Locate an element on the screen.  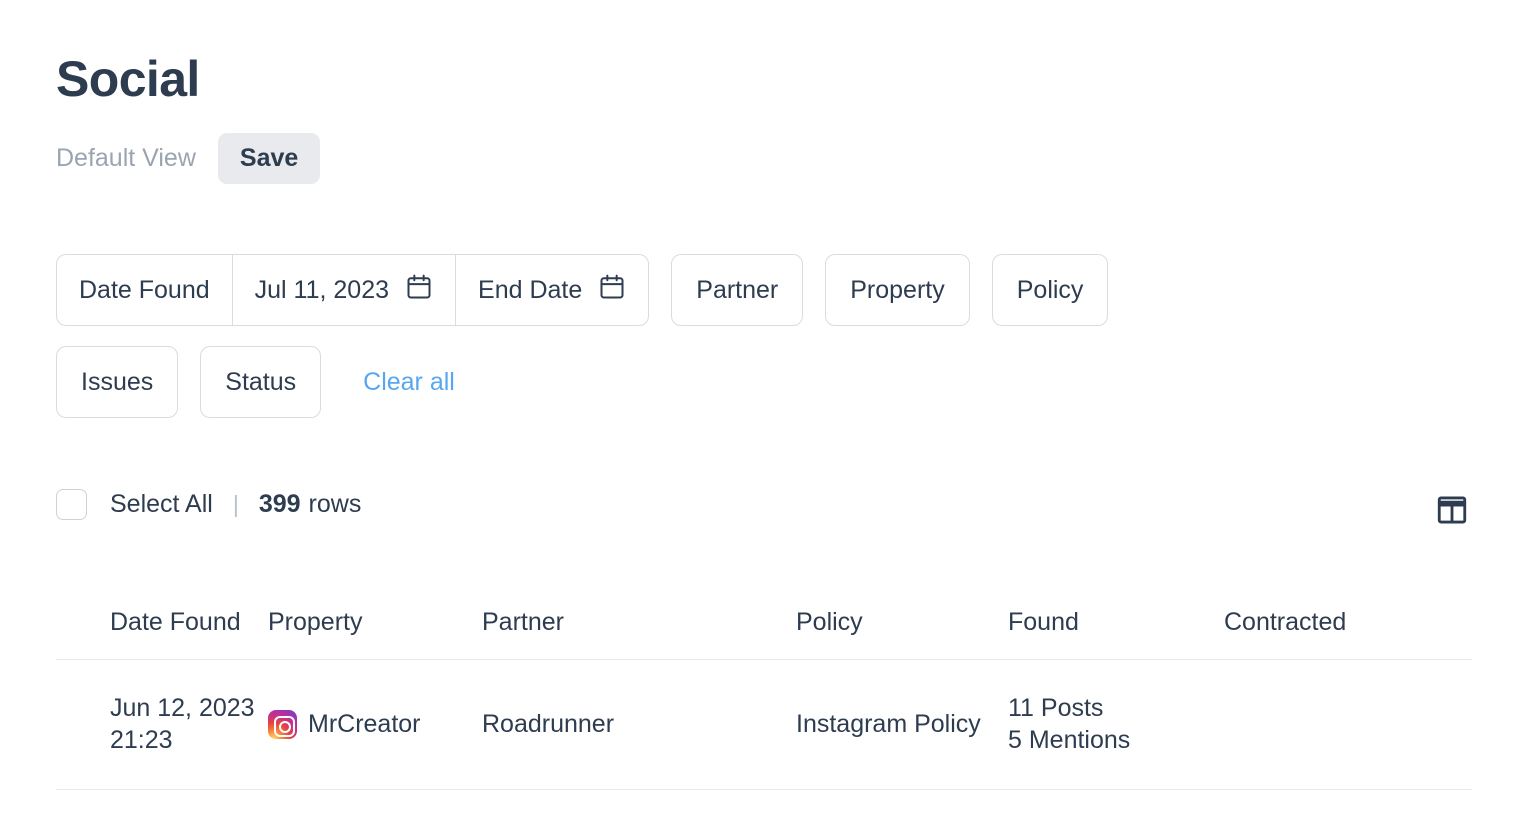
filter-pill-partner: Partner is located at coordinates (737, 290).